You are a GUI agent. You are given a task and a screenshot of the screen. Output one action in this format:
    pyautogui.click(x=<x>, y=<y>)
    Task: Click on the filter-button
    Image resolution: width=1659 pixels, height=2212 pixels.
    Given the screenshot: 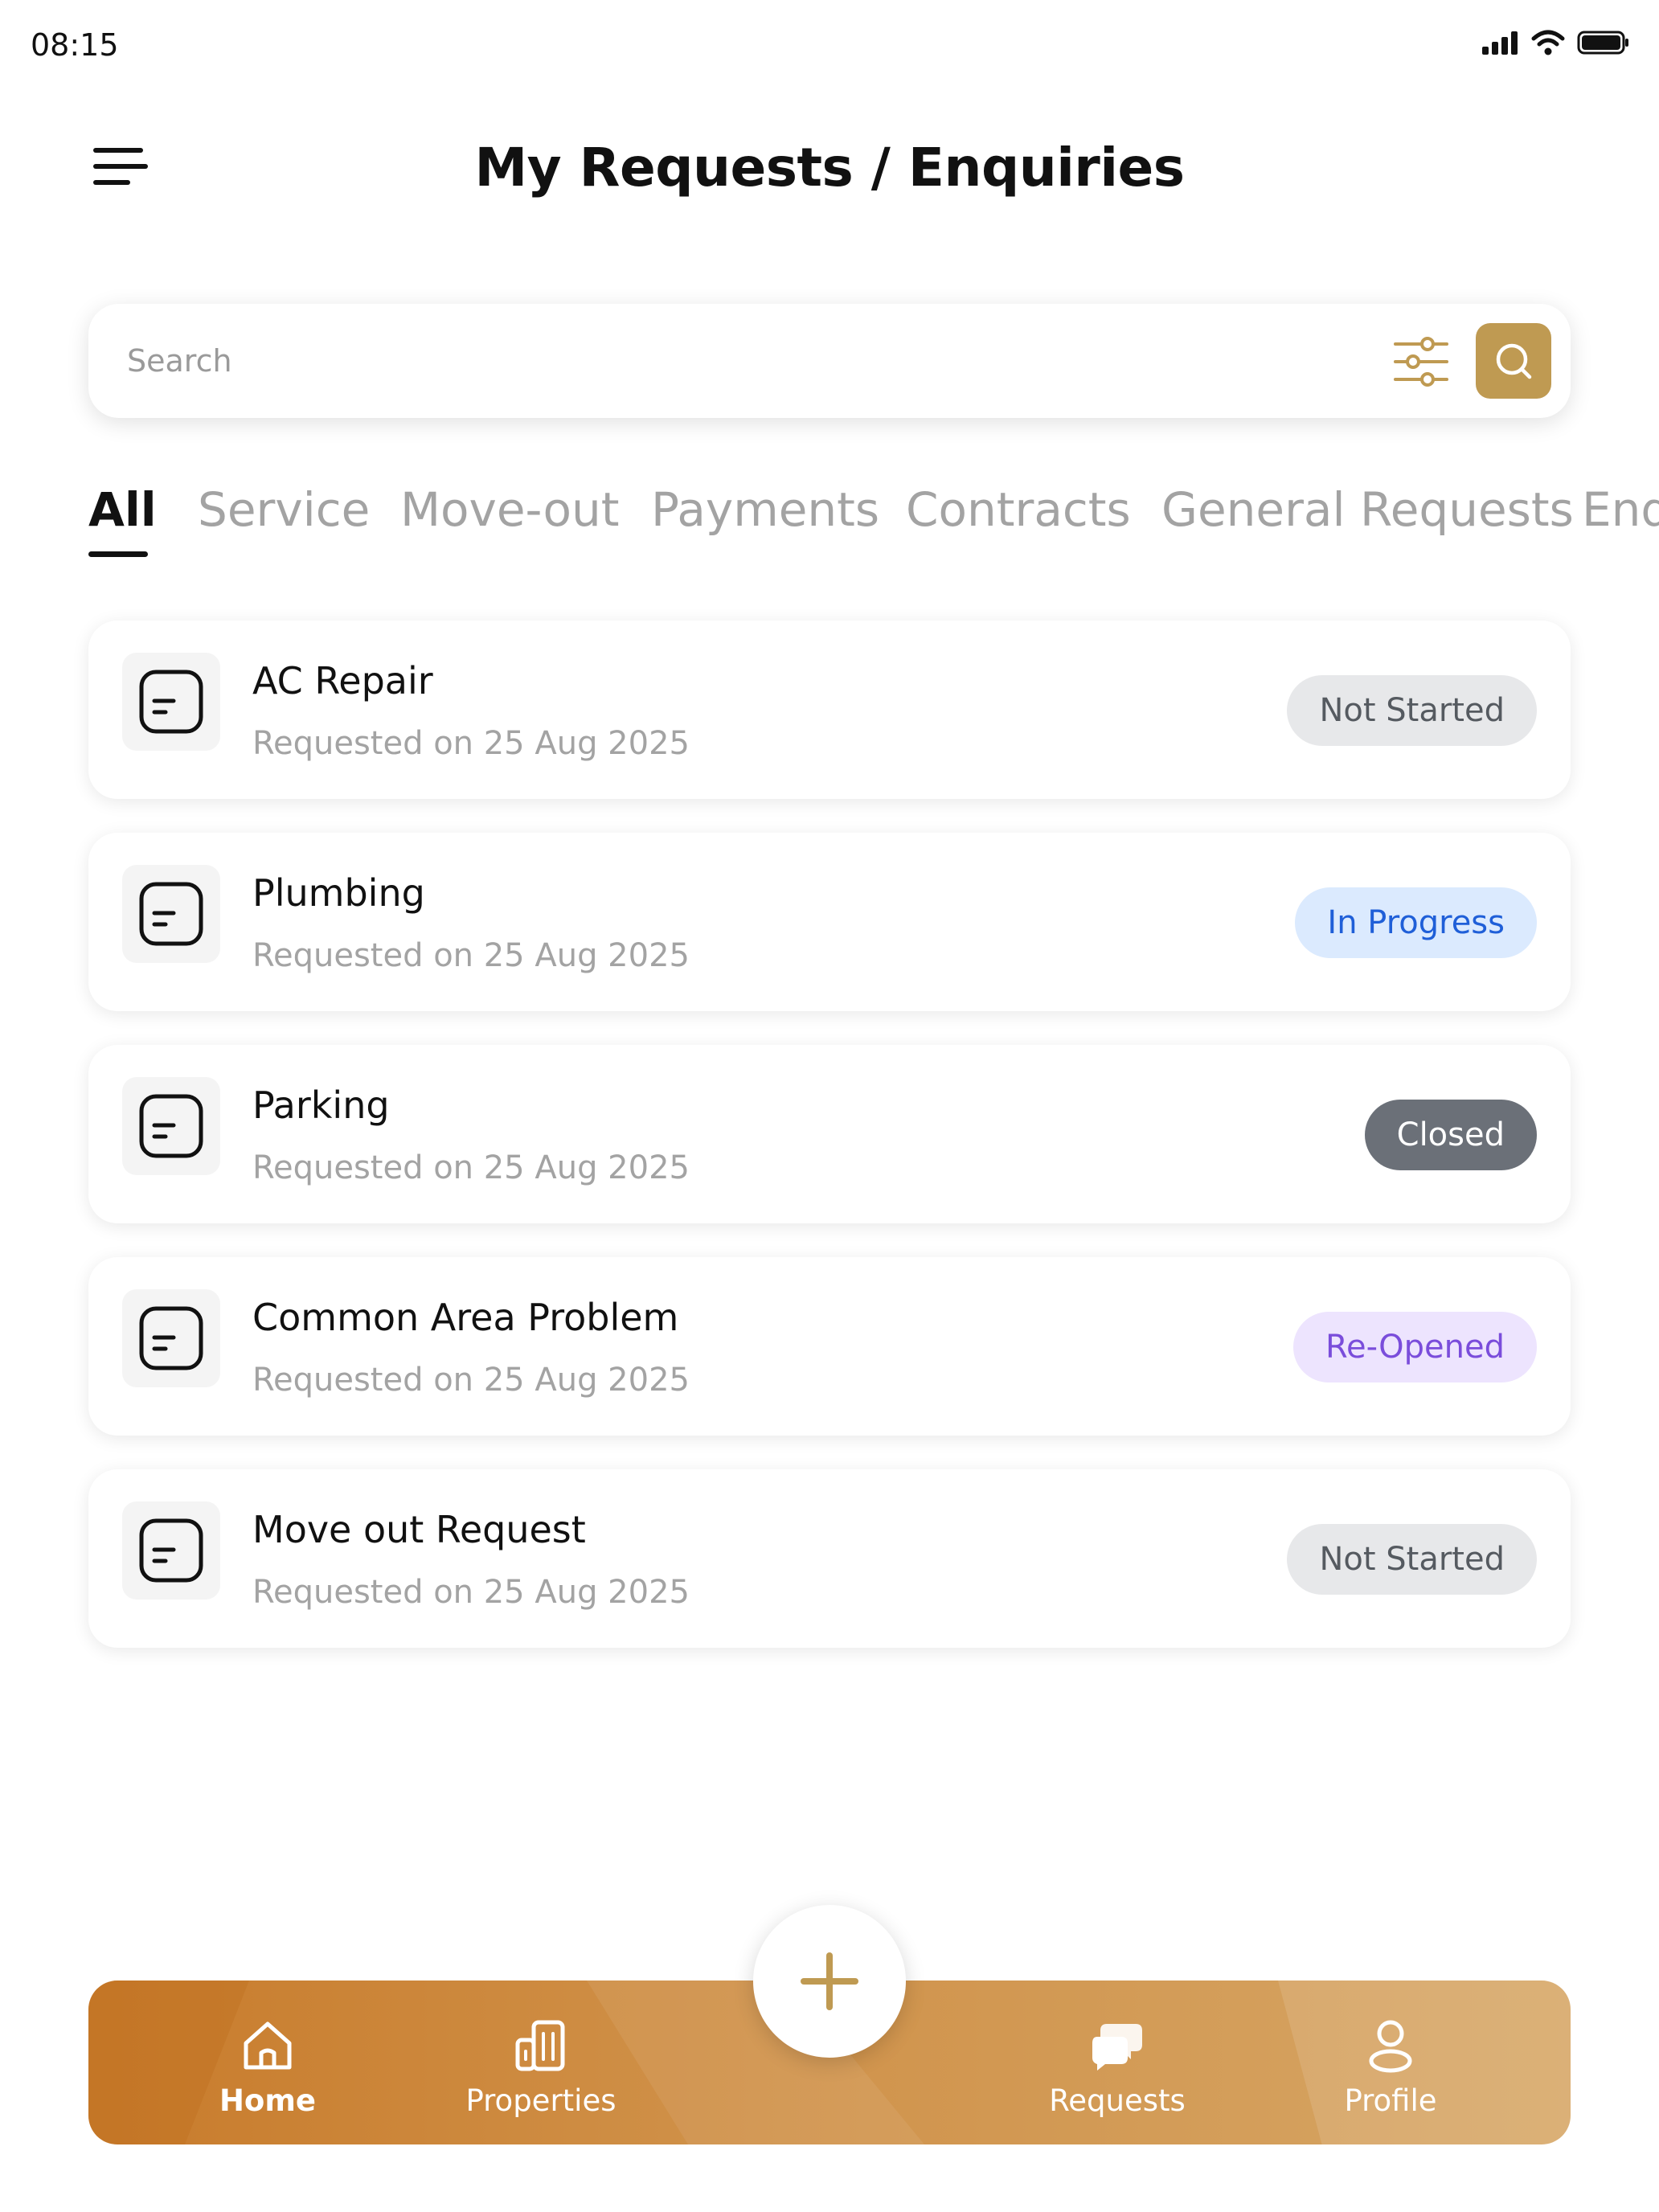 What is the action you would take?
    pyautogui.click(x=1421, y=361)
    